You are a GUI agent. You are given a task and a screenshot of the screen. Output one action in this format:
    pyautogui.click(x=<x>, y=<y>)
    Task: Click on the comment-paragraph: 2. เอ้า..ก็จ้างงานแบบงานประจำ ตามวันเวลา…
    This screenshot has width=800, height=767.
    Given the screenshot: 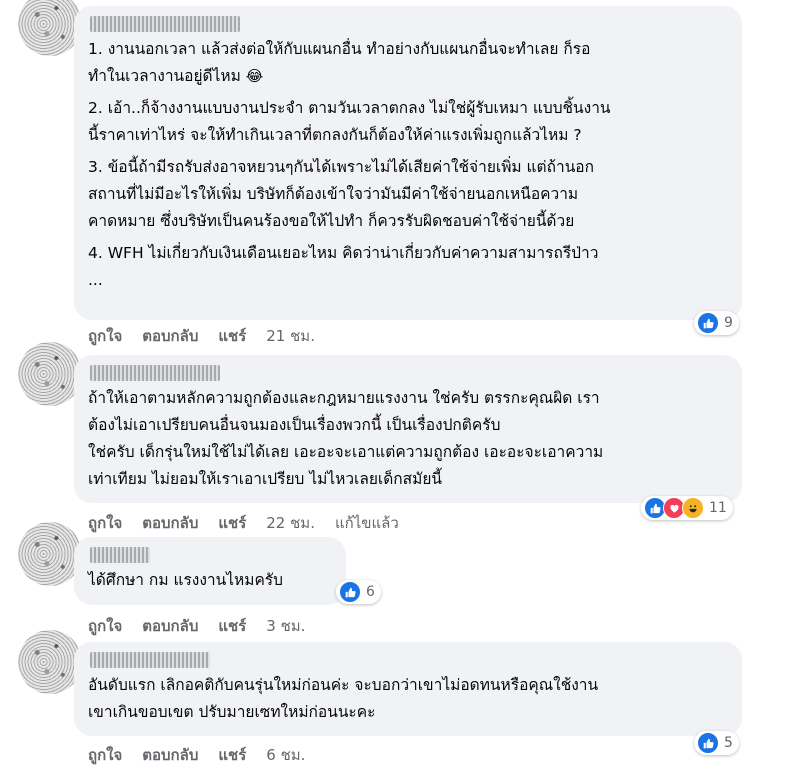 What is the action you would take?
    pyautogui.click(x=349, y=121)
    